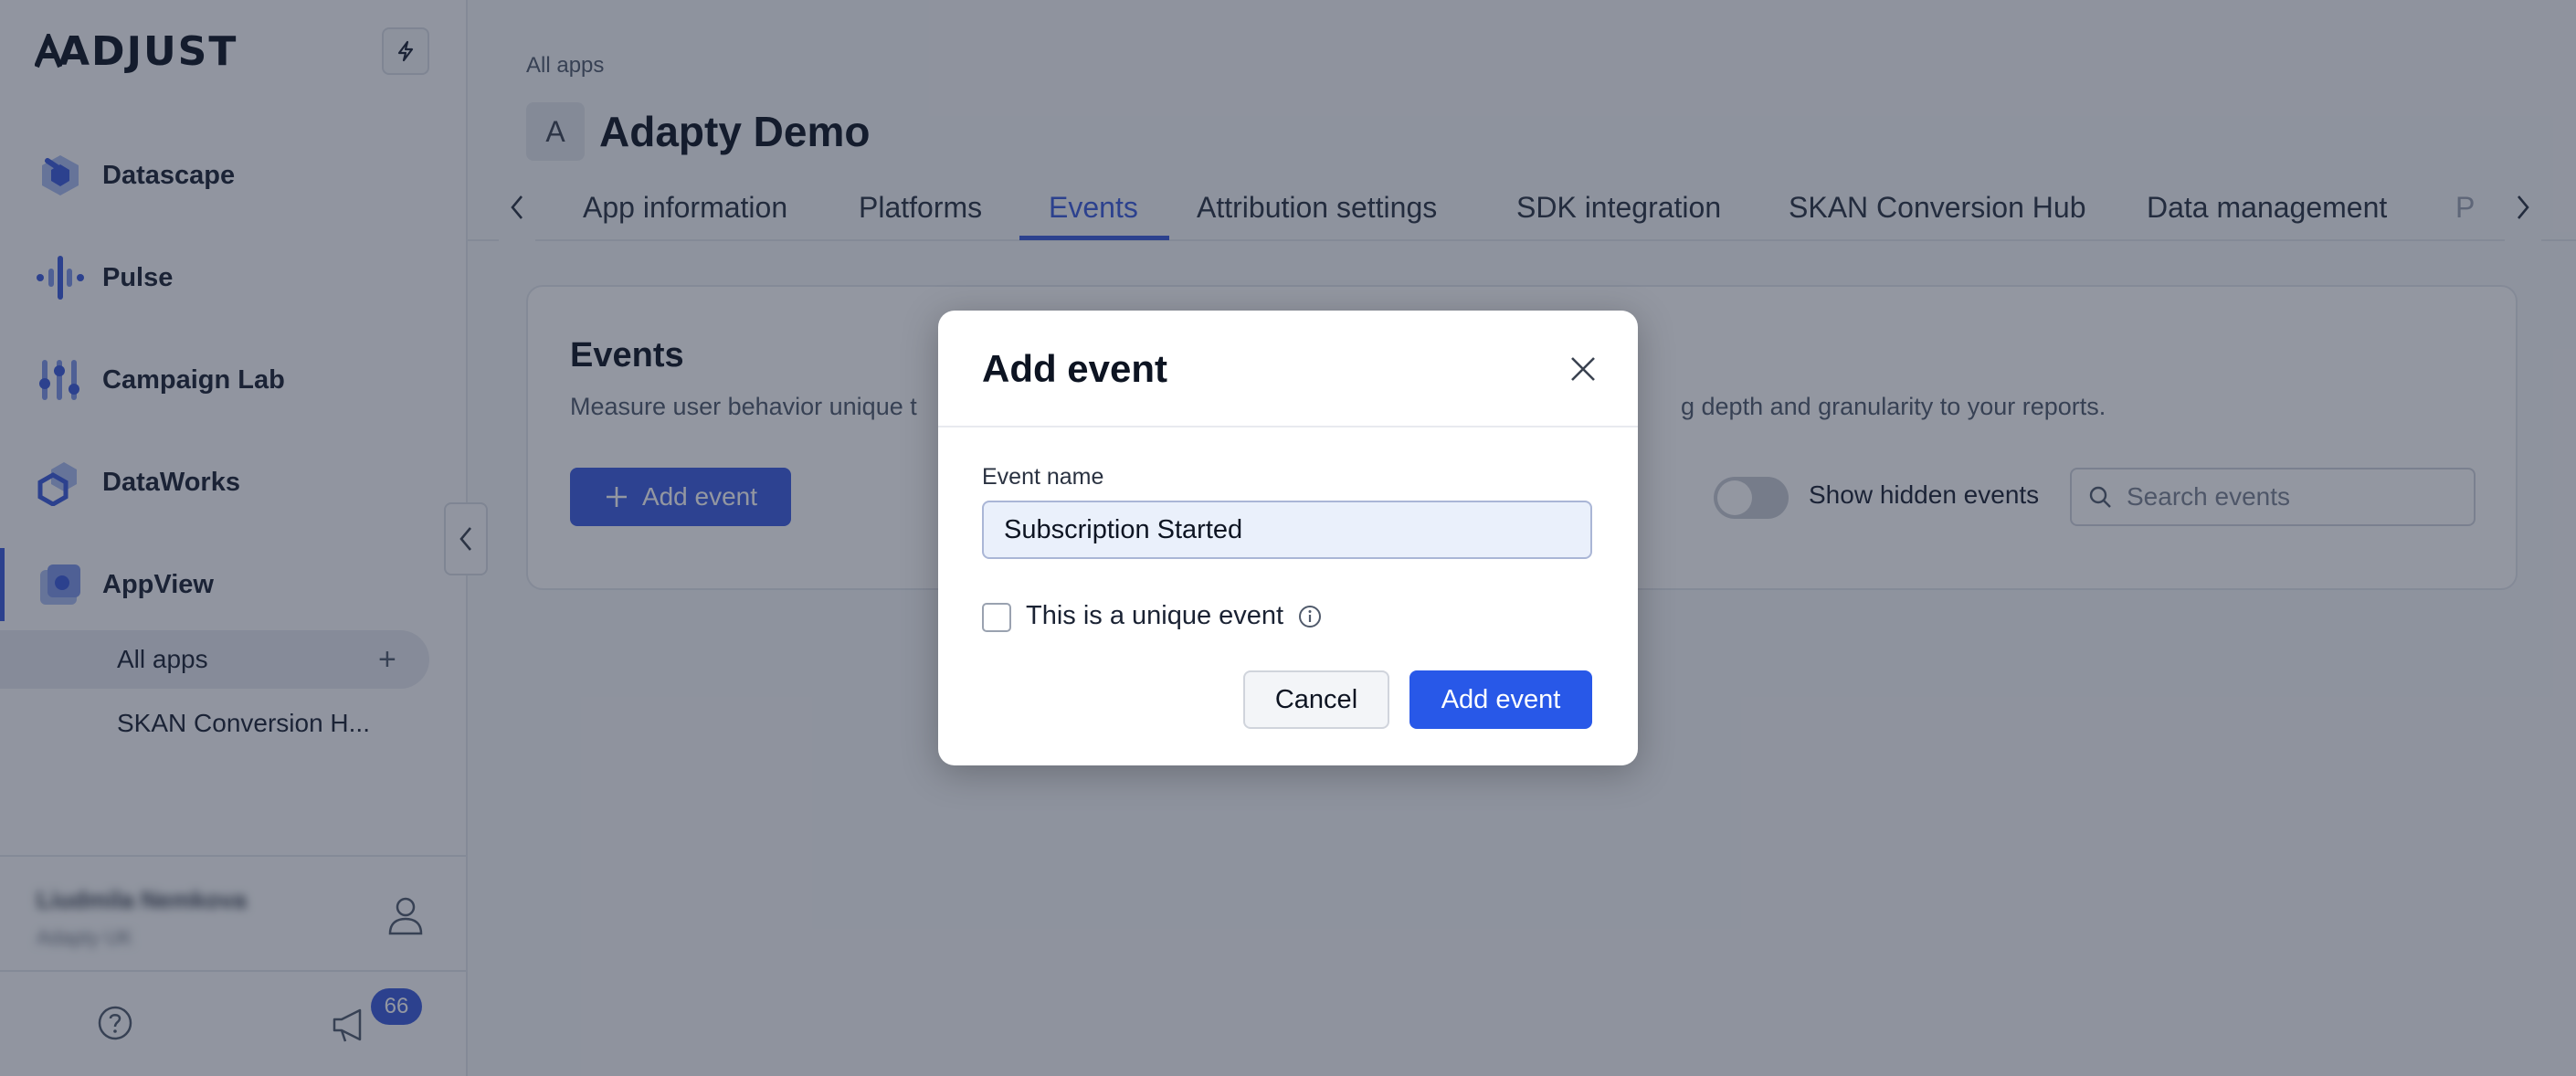  I want to click on cancel-button: Cancel, so click(1316, 699).